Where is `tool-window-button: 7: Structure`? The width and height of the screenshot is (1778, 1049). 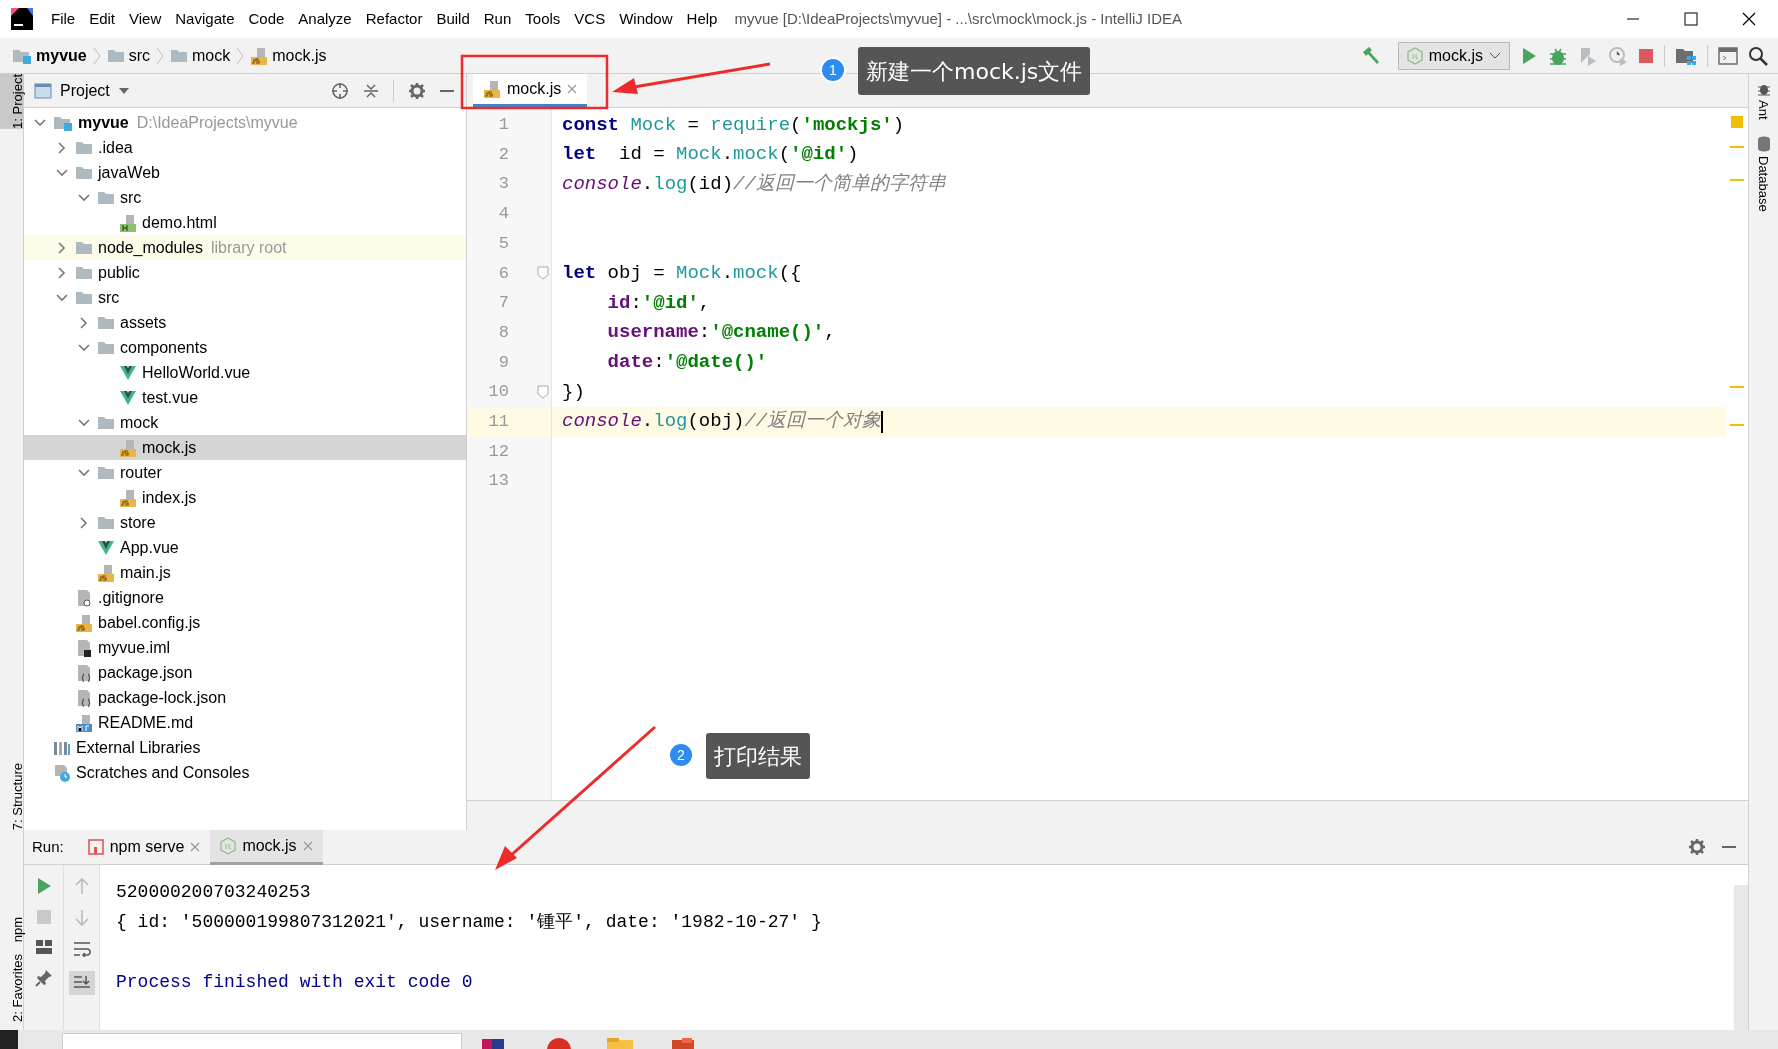 tool-window-button: 7: Structure is located at coordinates (12, 796).